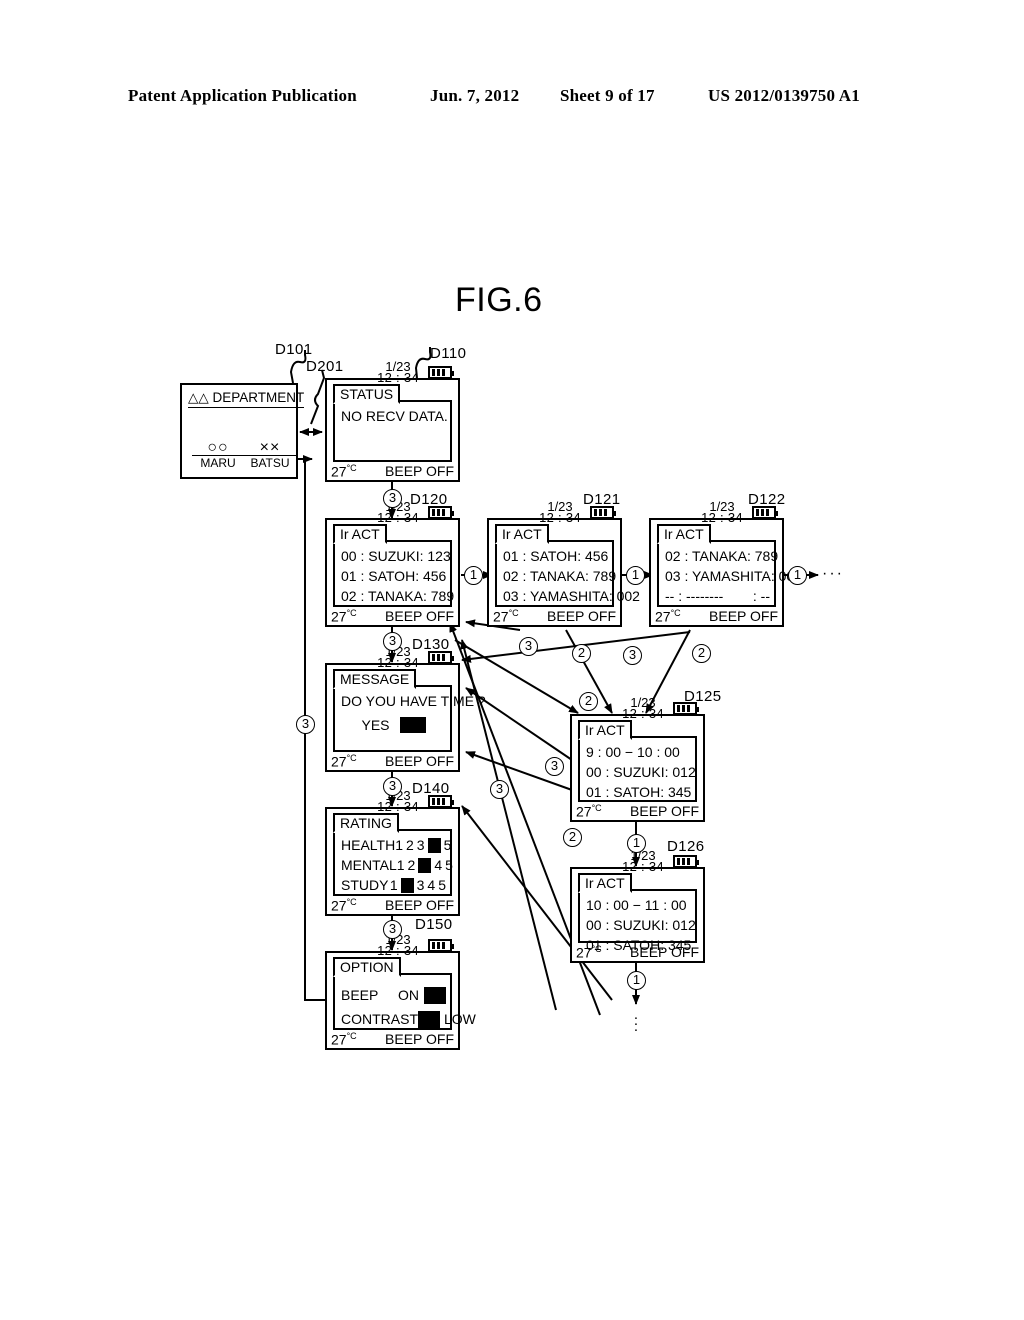  Describe the element at coordinates (392, 616) in the screenshot. I see `d120-footer: 27°C BEEP OFF` at that location.